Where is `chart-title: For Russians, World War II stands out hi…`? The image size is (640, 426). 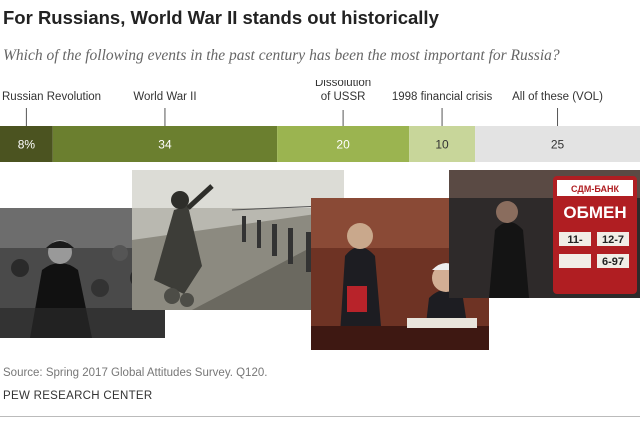
chart-title: For Russians, World War II stands out hi… is located at coordinates (221, 17).